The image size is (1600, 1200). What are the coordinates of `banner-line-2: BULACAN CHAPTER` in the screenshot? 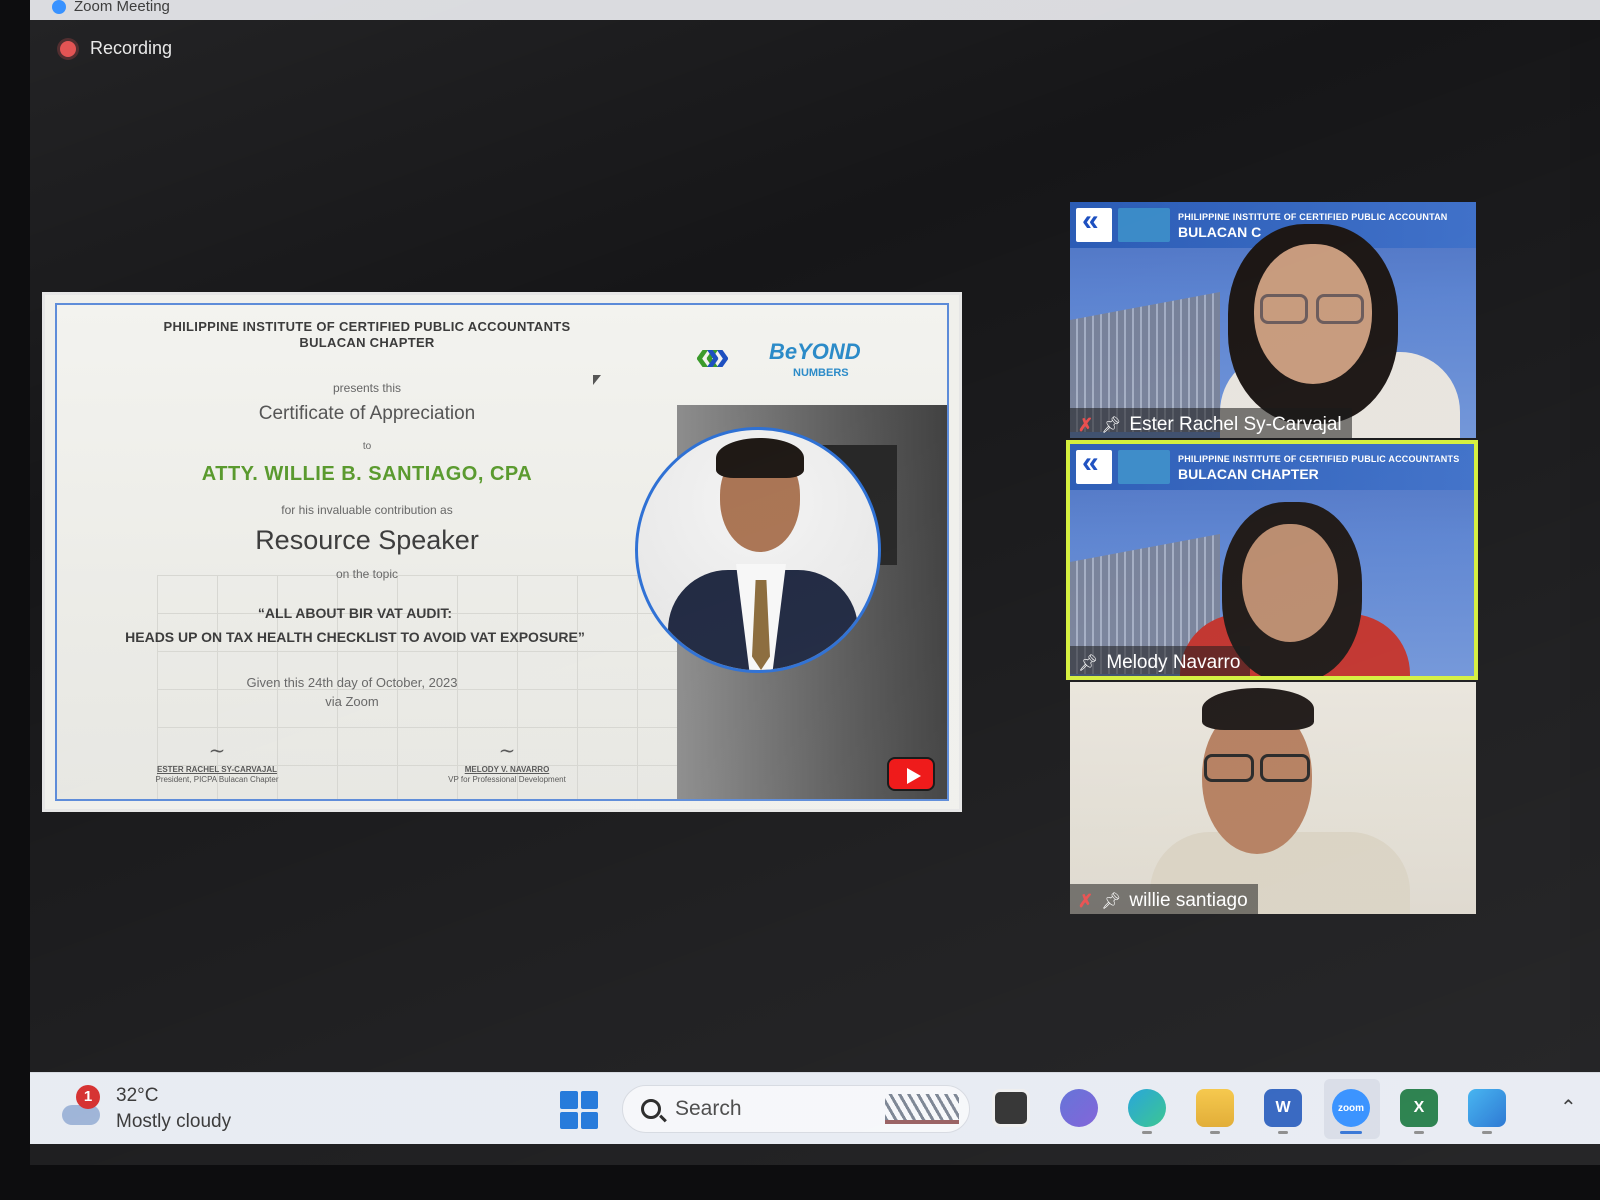 It's located at (1248, 474).